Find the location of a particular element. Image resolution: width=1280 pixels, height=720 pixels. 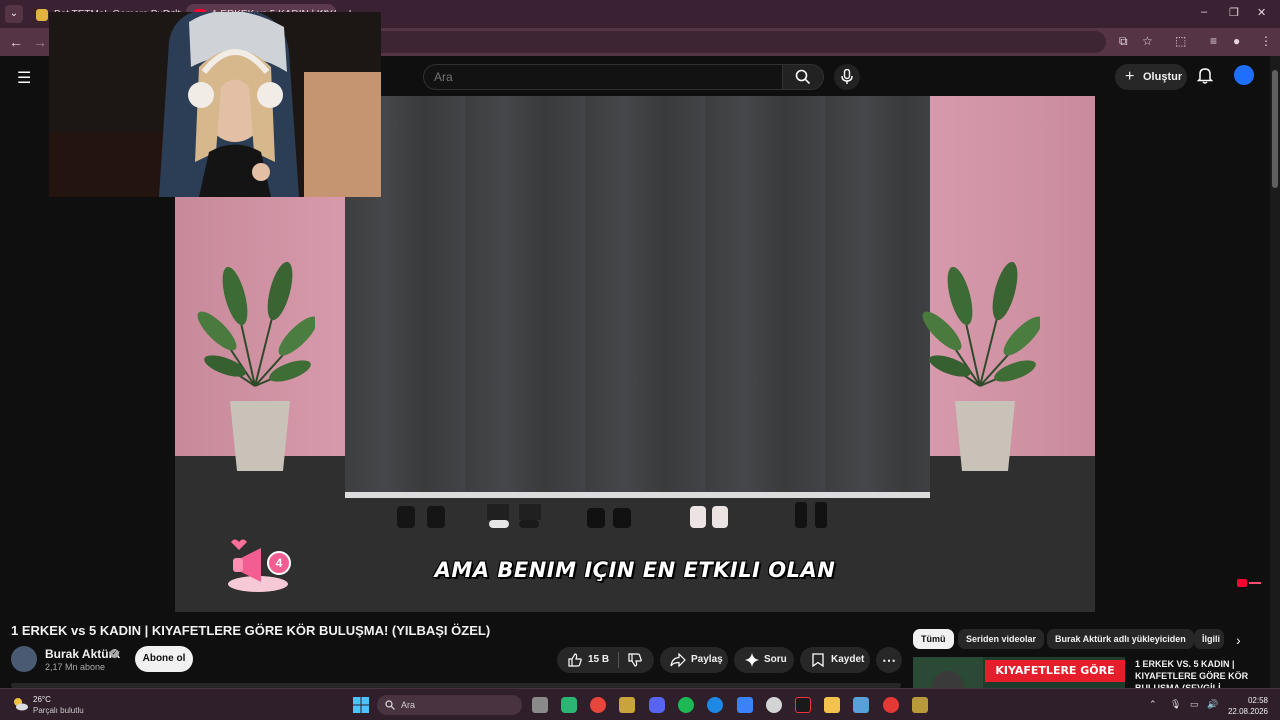

save-label: Kaydet is located at coordinates (848, 659).